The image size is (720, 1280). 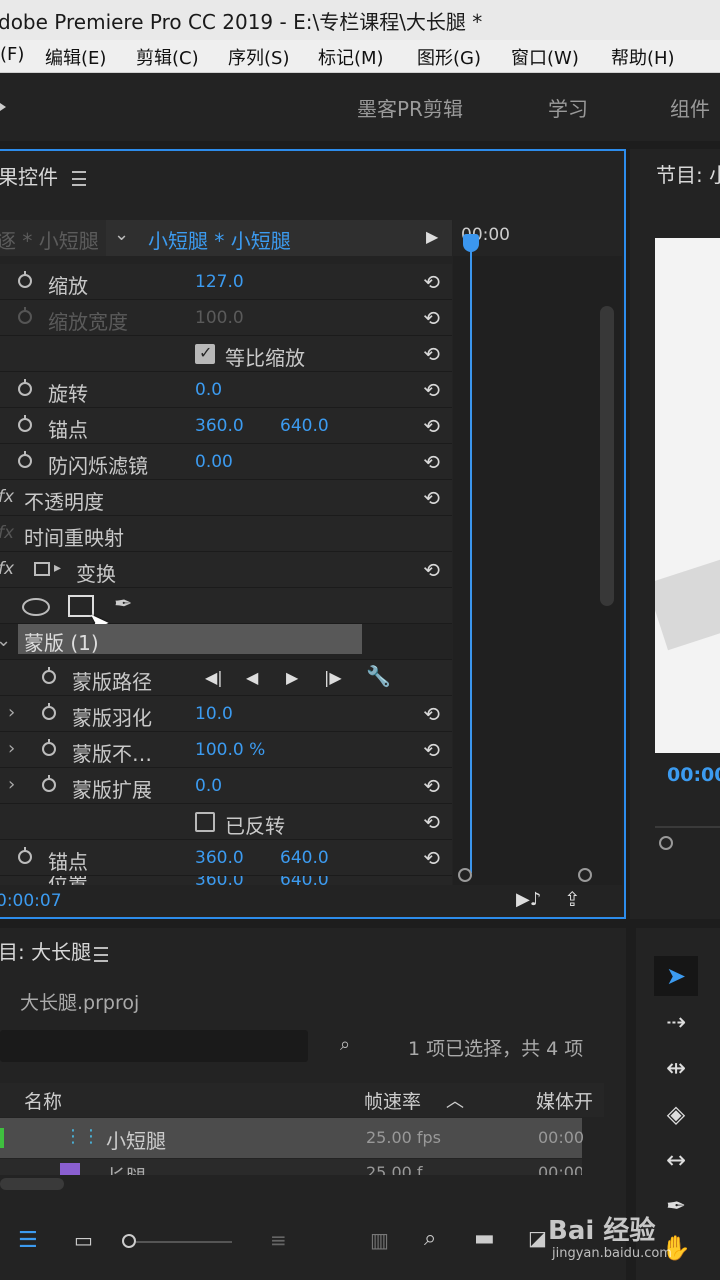 What do you see at coordinates (304, 858) in the screenshot?
I see `transform-anchor-y-value: 640.0` at bounding box center [304, 858].